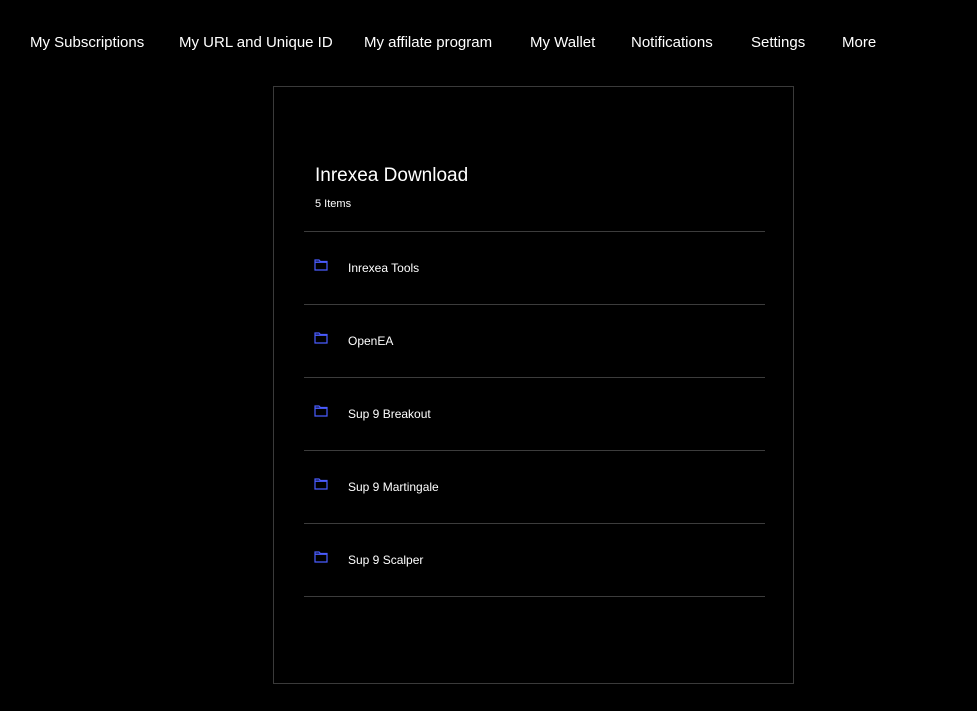  What do you see at coordinates (534, 486) in the screenshot?
I see `list-item-sup-9-martingale: Sup 9 Martingale` at bounding box center [534, 486].